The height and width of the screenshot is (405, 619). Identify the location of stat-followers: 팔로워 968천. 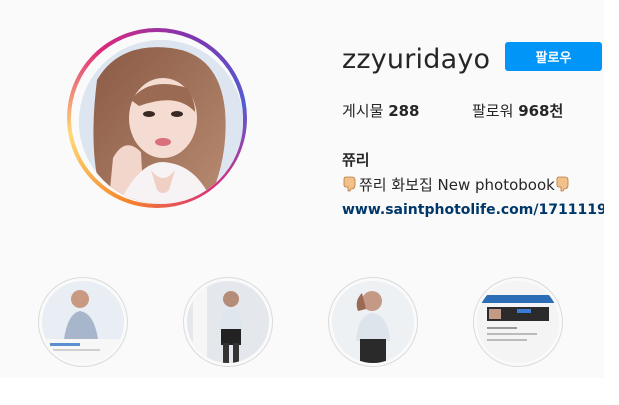
(517, 110).